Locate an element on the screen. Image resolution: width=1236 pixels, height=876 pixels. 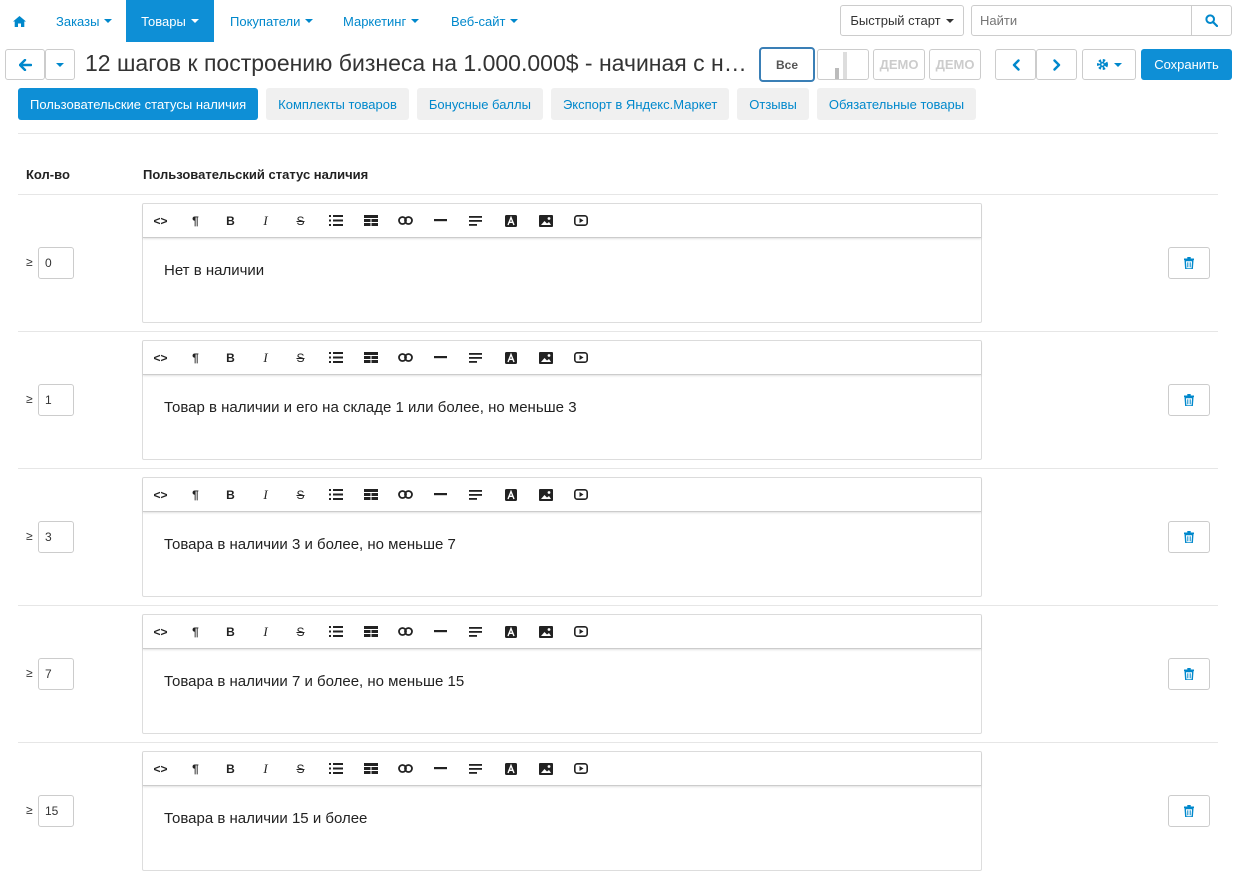
home-link is located at coordinates (19, 21).